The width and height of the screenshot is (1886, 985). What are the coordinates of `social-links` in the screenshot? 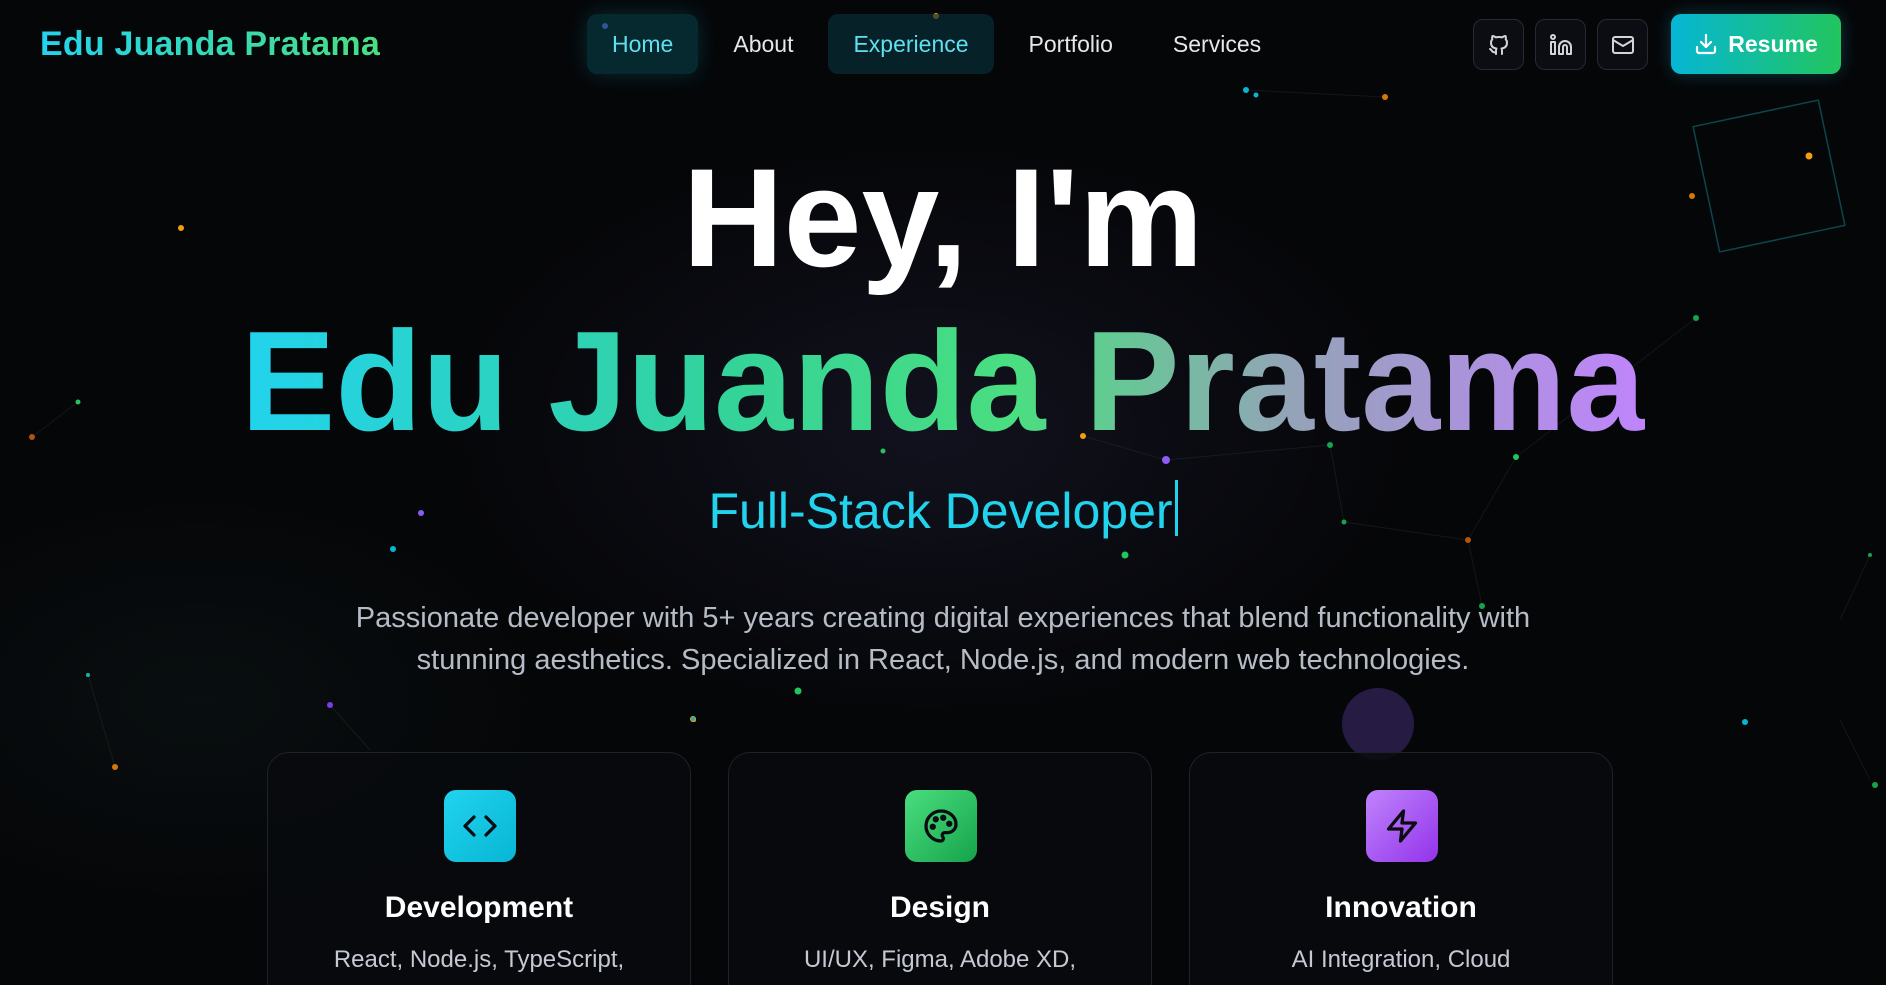 It's located at (1560, 44).